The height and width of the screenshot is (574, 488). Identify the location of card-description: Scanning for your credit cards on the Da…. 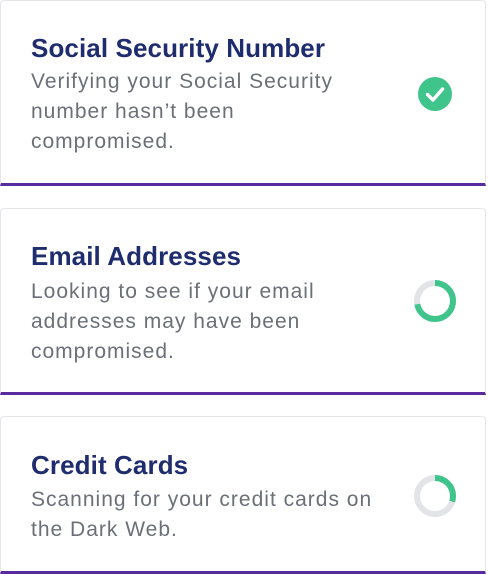
(202, 514).